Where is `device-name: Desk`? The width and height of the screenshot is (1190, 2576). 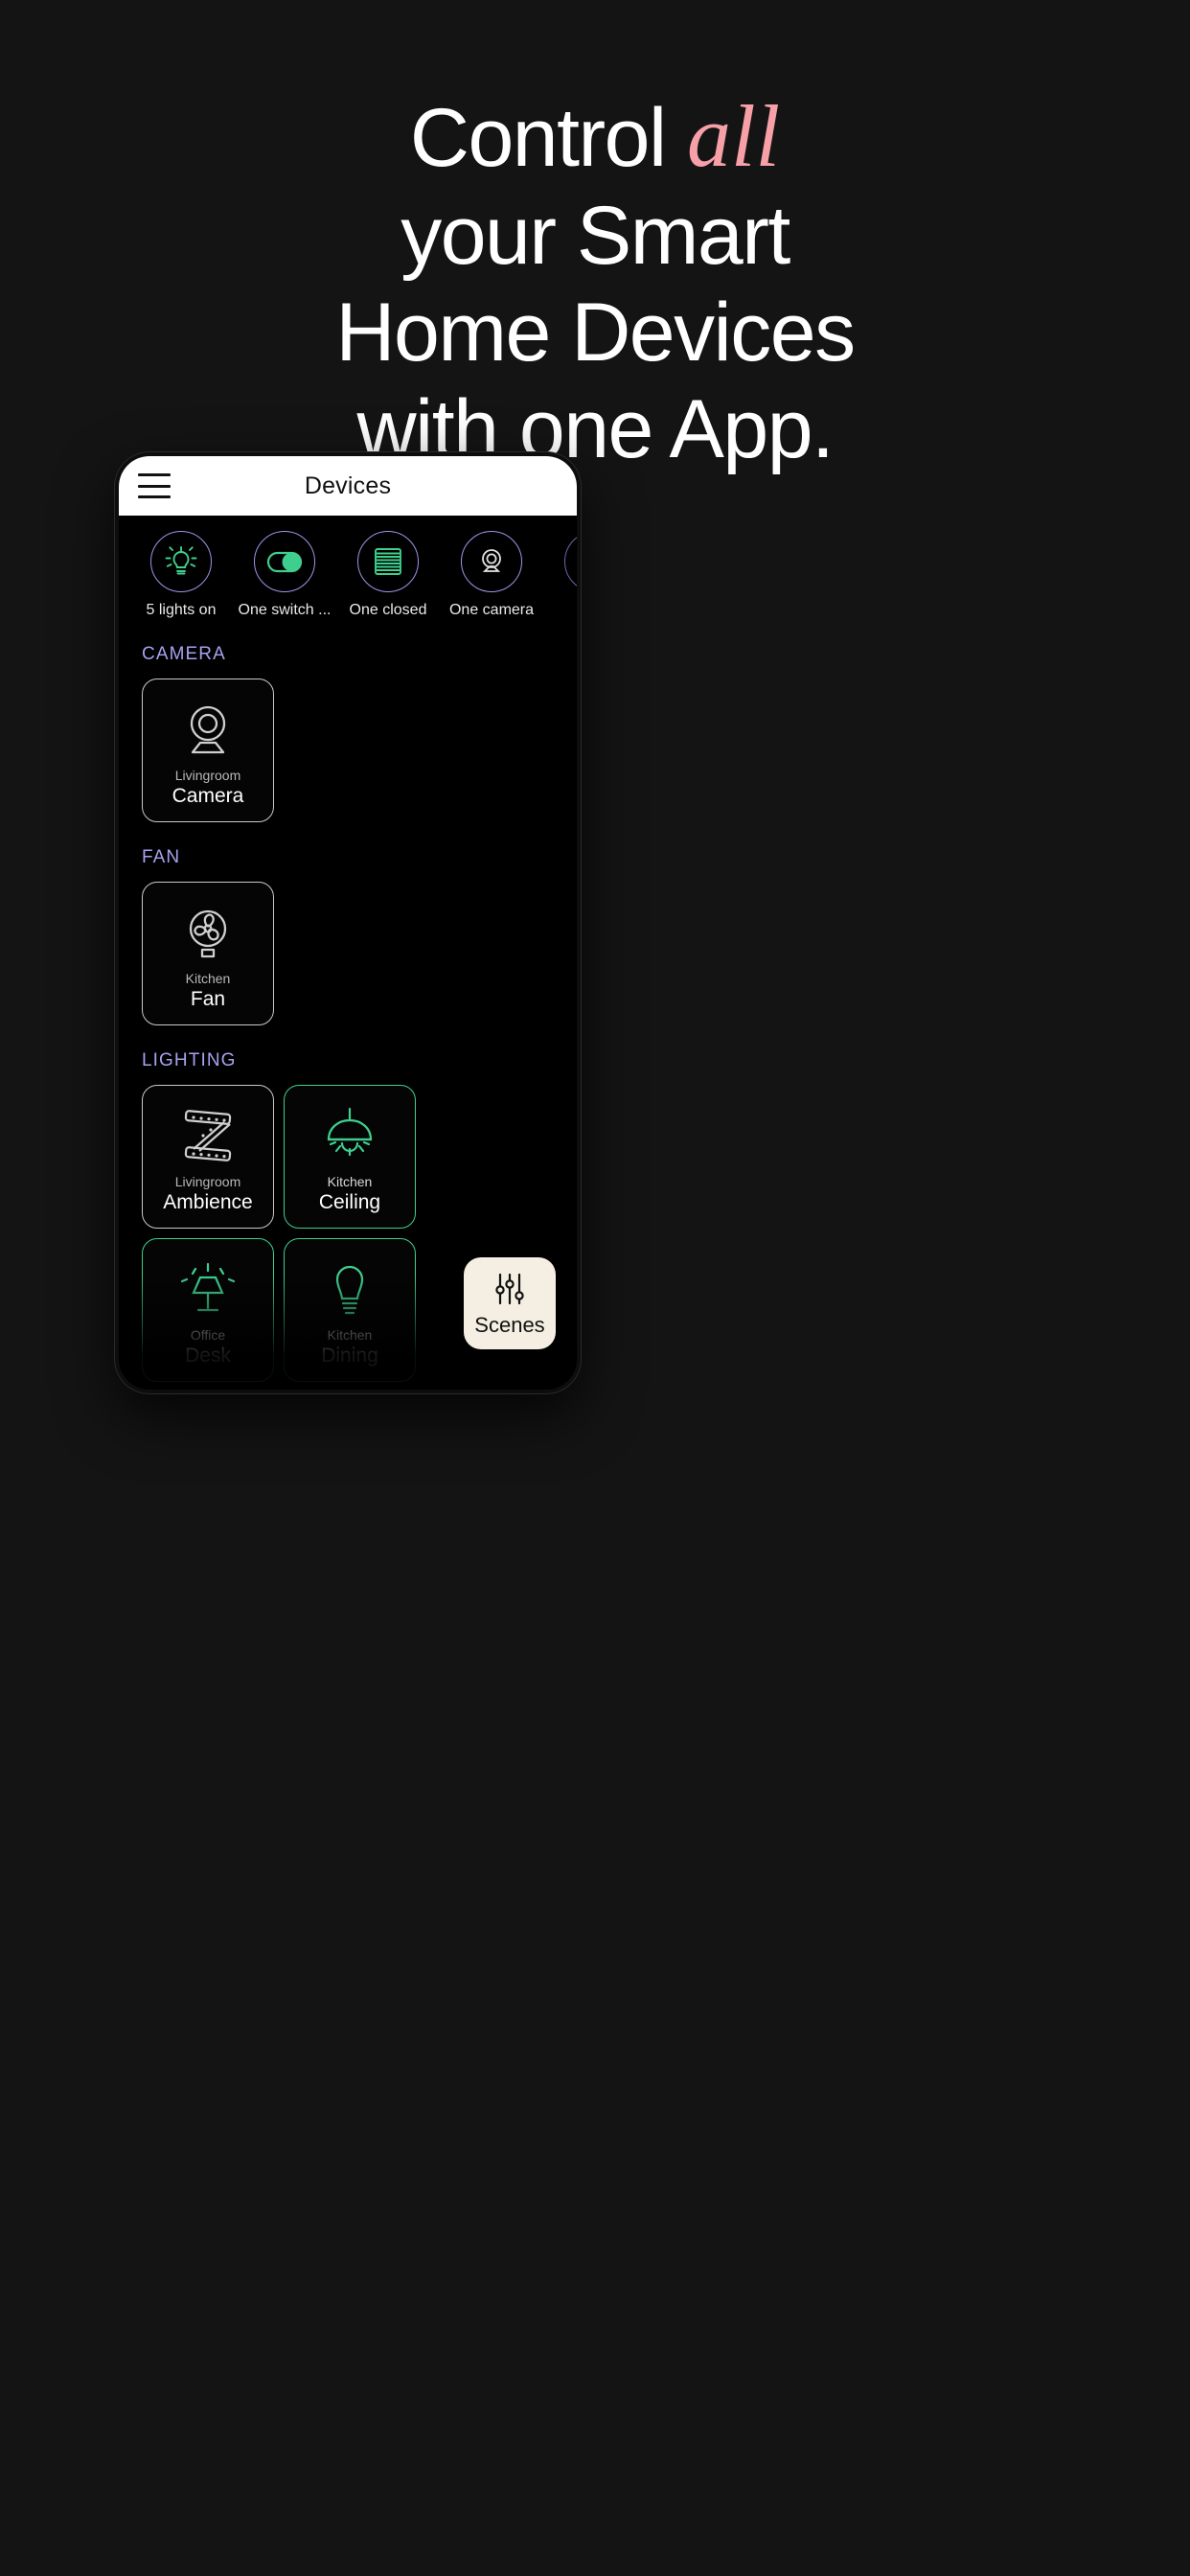
device-name: Desk is located at coordinates (208, 1356).